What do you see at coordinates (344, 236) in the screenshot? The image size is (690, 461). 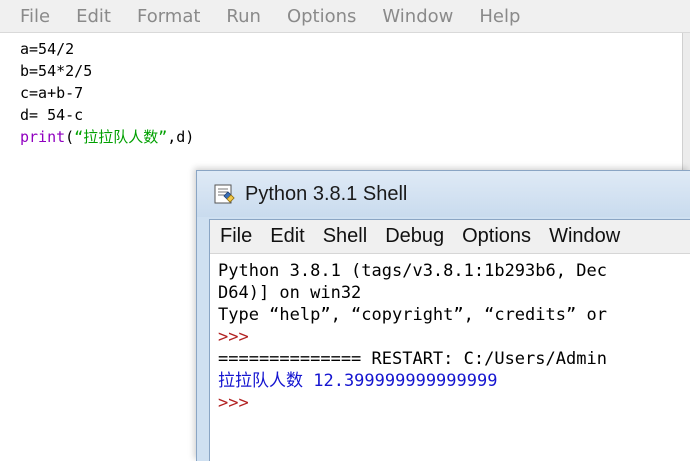 I see `shell-menu-shell: Shell` at bounding box center [344, 236].